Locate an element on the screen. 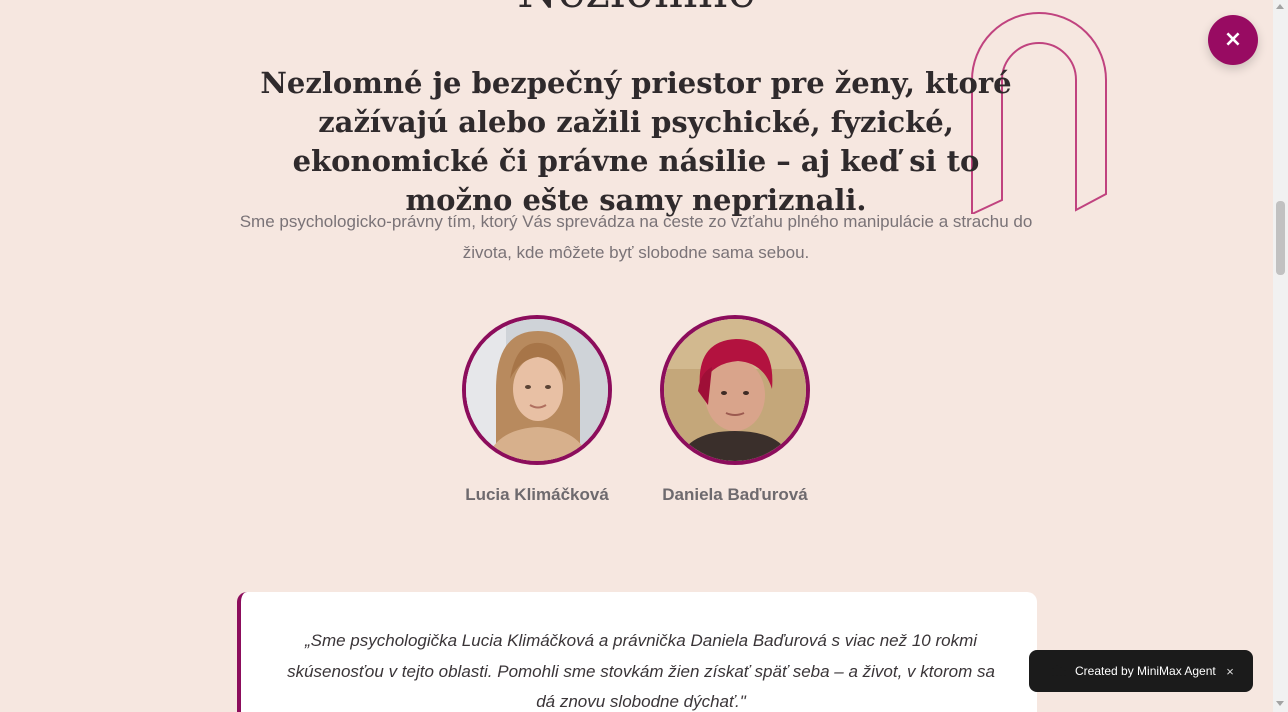 This screenshot has height=712, width=1288. close-button: × is located at coordinates (1233, 40).